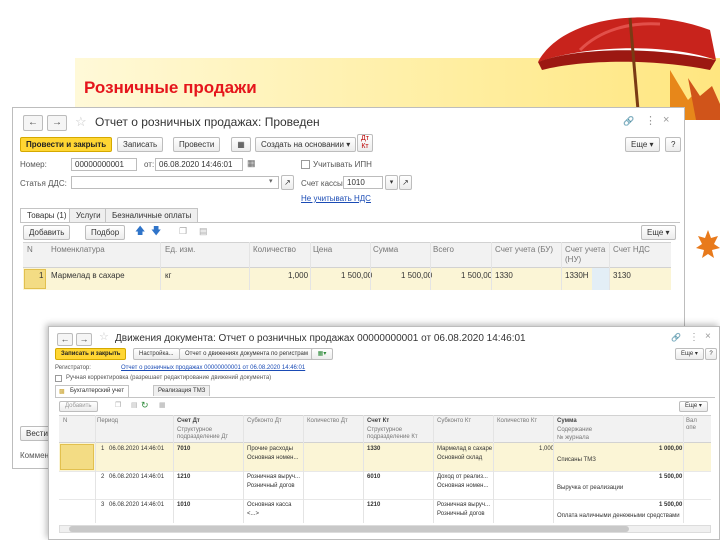  What do you see at coordinates (590, 488) in the screenshot?
I see `cell-content: Выручка от реализации` at bounding box center [590, 488].